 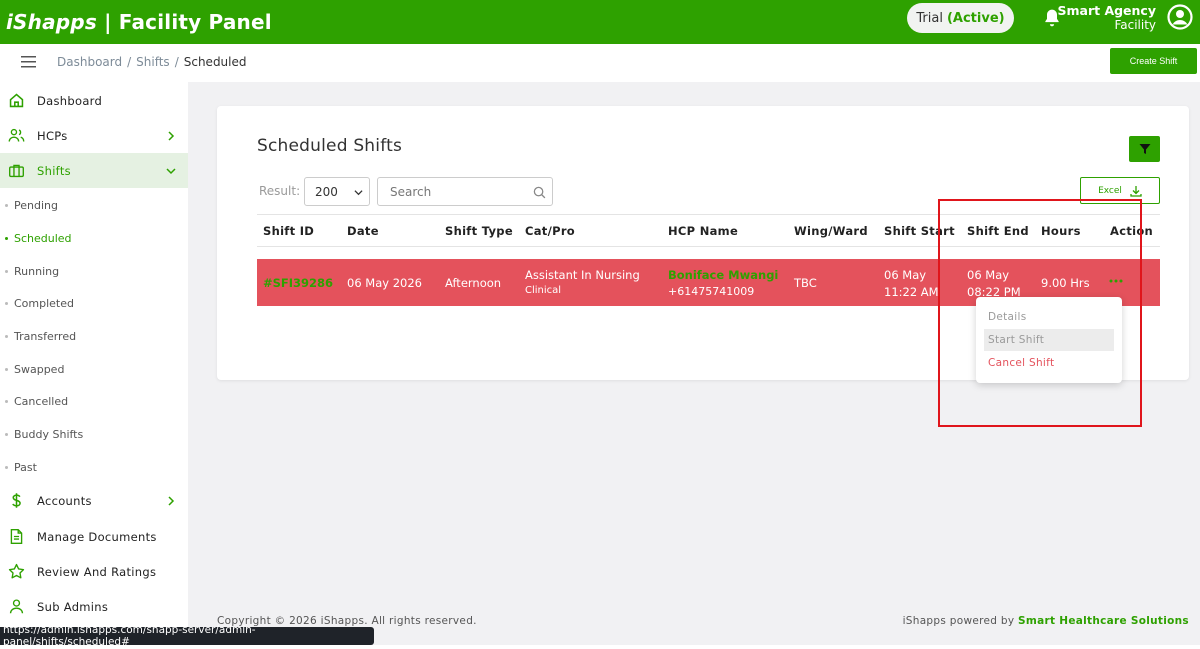 What do you see at coordinates (1180, 17) in the screenshot?
I see `user-avatar-icon` at bounding box center [1180, 17].